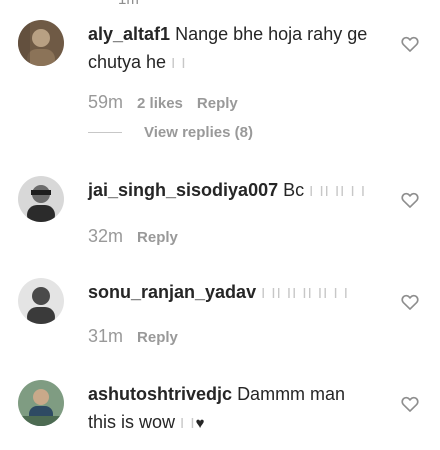 The width and height of the screenshot is (440, 450). I want to click on comment-likes: 2 likes, so click(160, 103).